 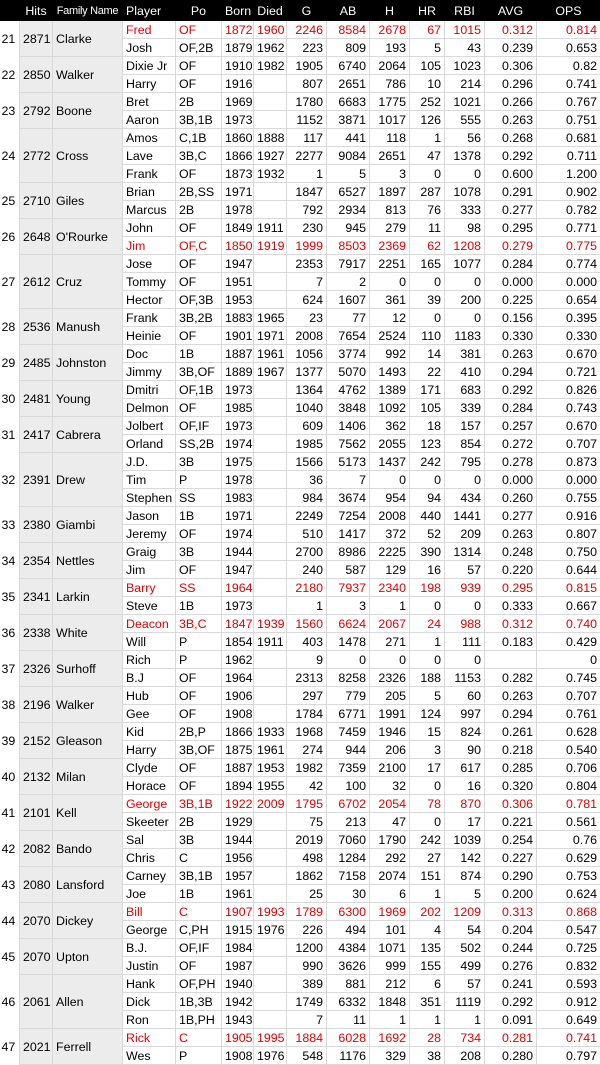 What do you see at coordinates (149, 66) in the screenshot?
I see `cell-player-name: Dixie Jr` at bounding box center [149, 66].